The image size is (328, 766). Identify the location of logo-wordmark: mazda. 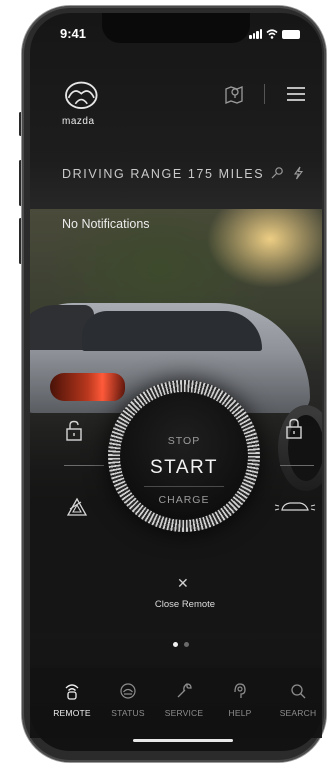
(78, 121).